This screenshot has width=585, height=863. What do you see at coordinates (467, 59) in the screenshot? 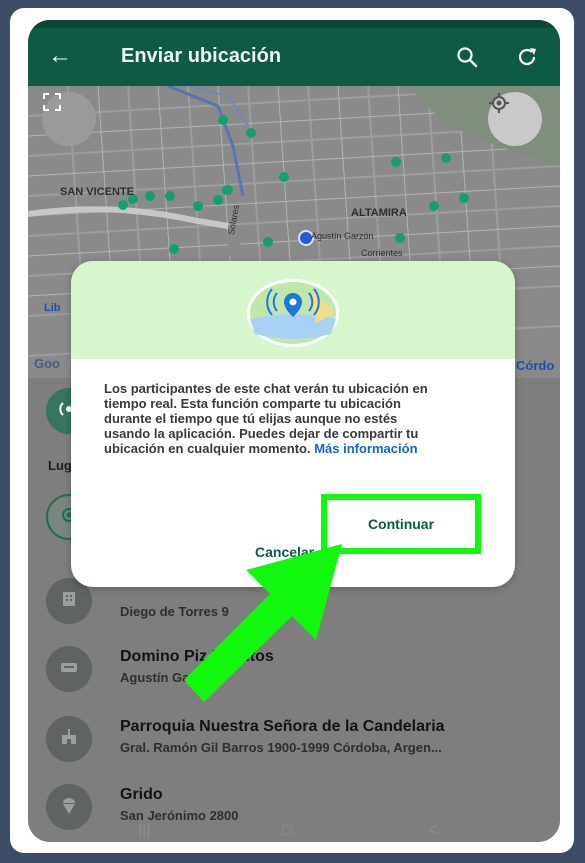
I see `search-icon` at bounding box center [467, 59].